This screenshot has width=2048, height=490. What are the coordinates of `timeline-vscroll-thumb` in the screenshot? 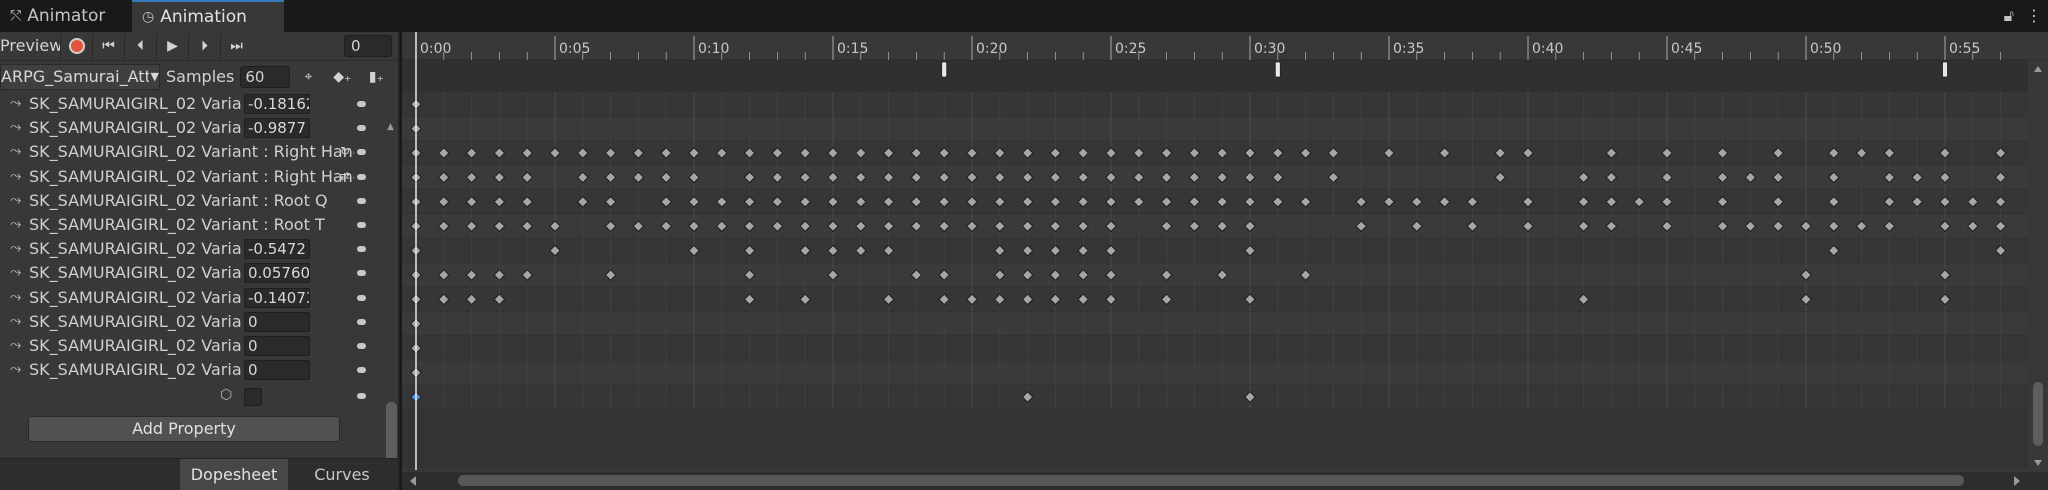 It's located at (2038, 414).